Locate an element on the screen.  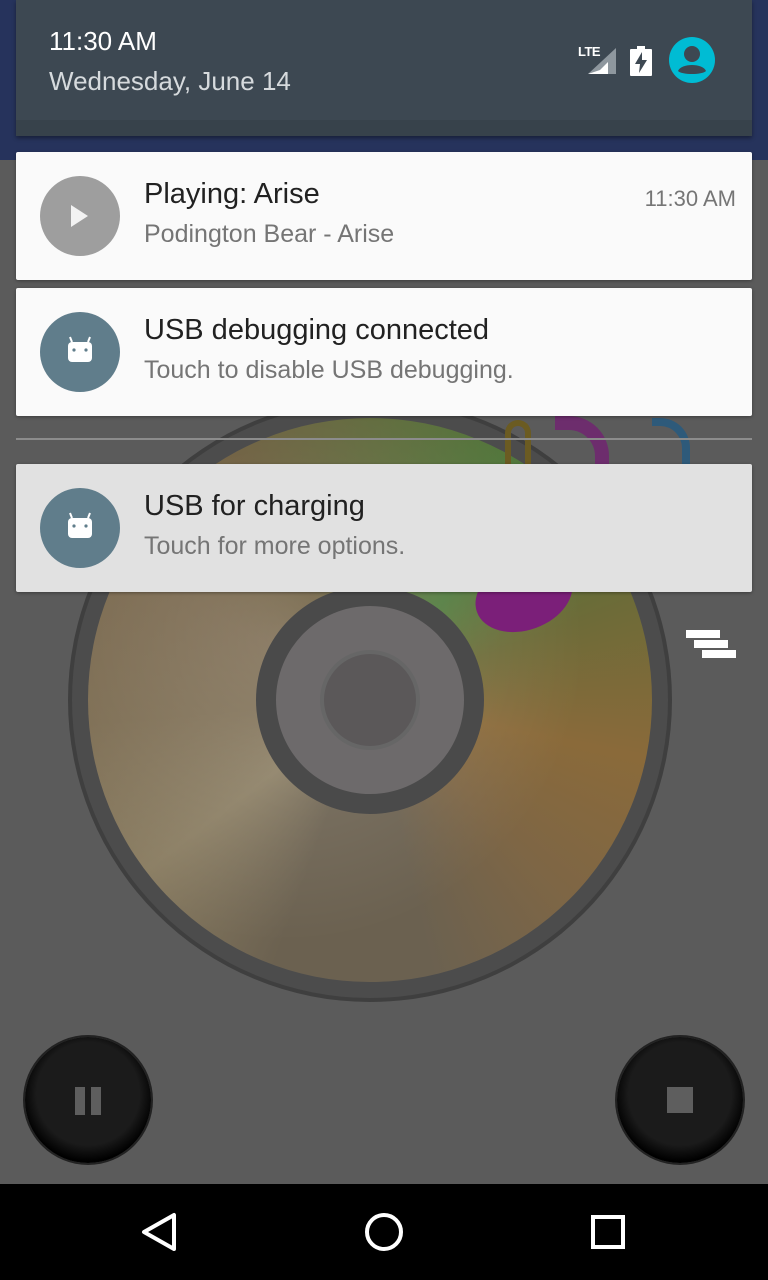
stop-icon is located at coordinates (680, 1100).